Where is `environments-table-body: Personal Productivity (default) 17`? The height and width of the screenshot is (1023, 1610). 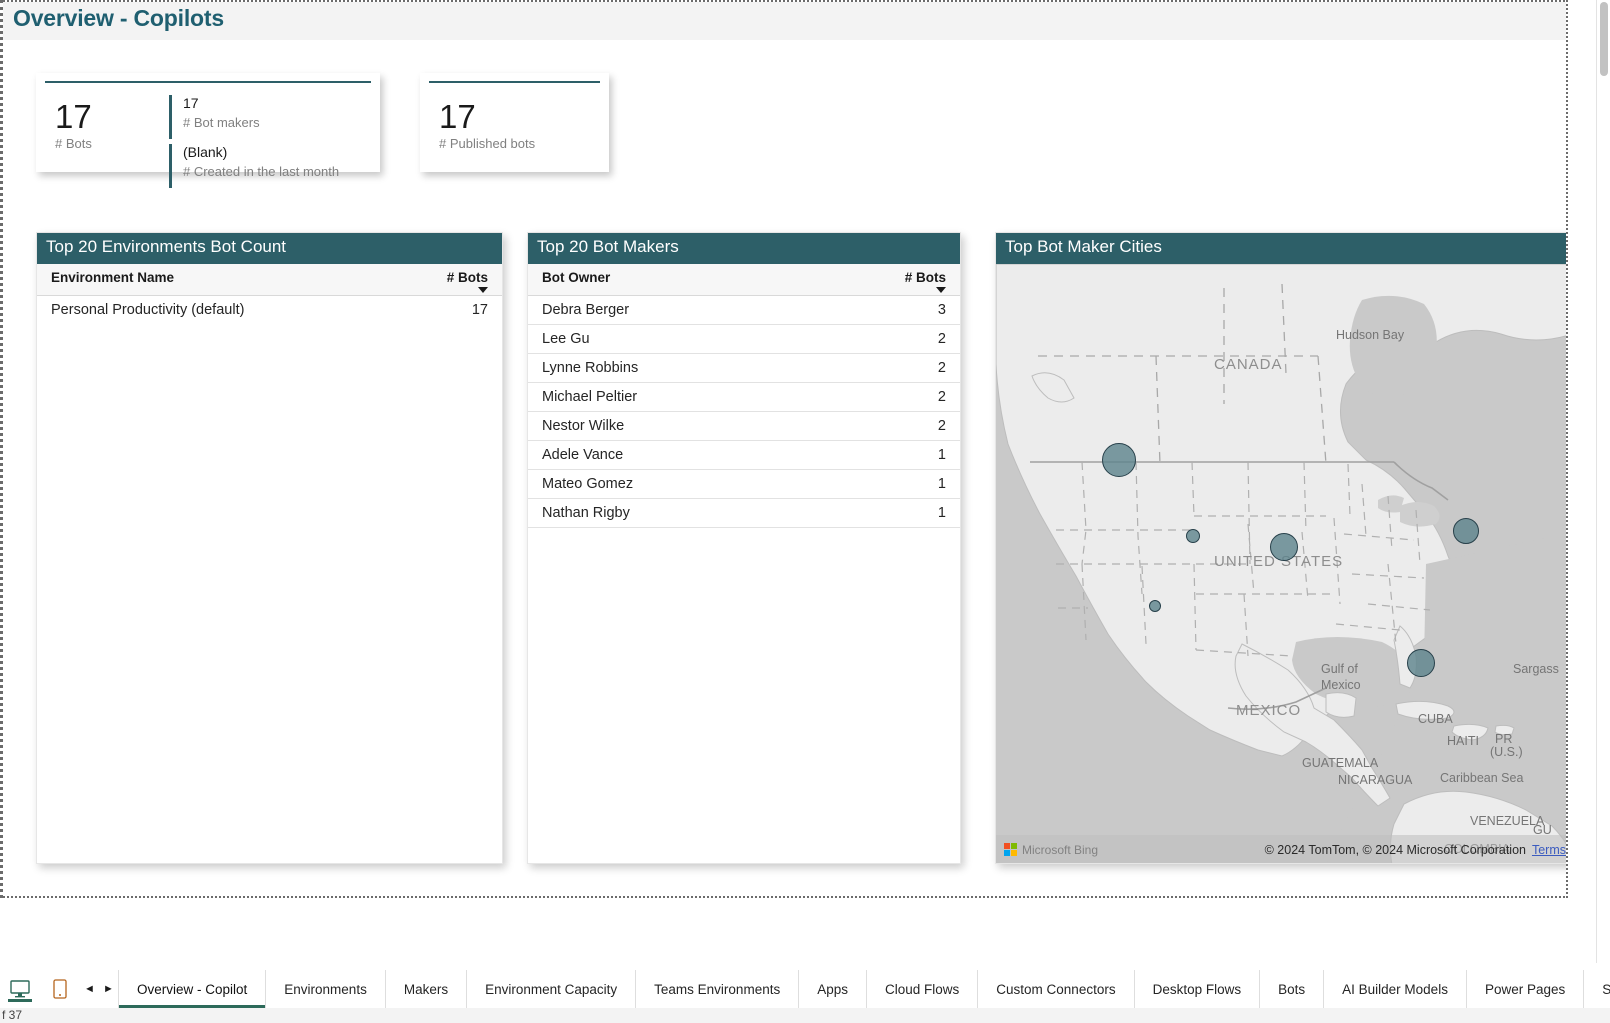
environments-table-body: Personal Productivity (default) 17 is located at coordinates (269, 310).